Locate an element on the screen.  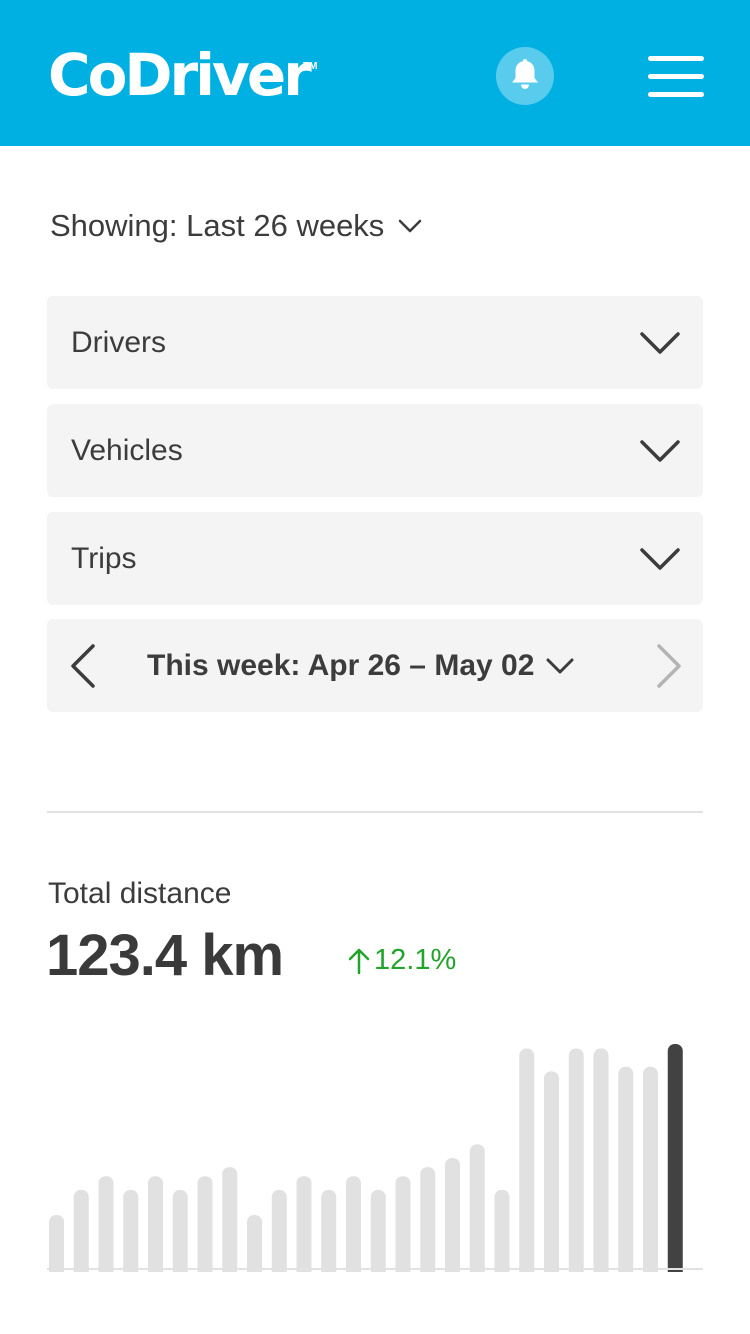
section-divider is located at coordinates (375, 812).